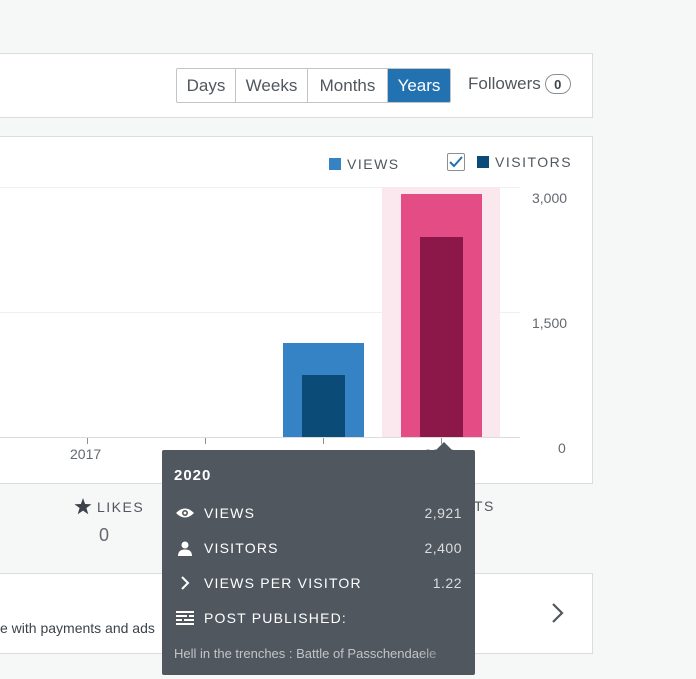 This screenshot has width=696, height=679. Describe the element at coordinates (557, 84) in the screenshot. I see `followers-count-badge: 0` at that location.